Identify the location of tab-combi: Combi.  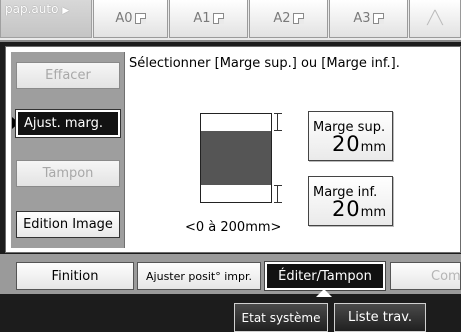
(425, 276).